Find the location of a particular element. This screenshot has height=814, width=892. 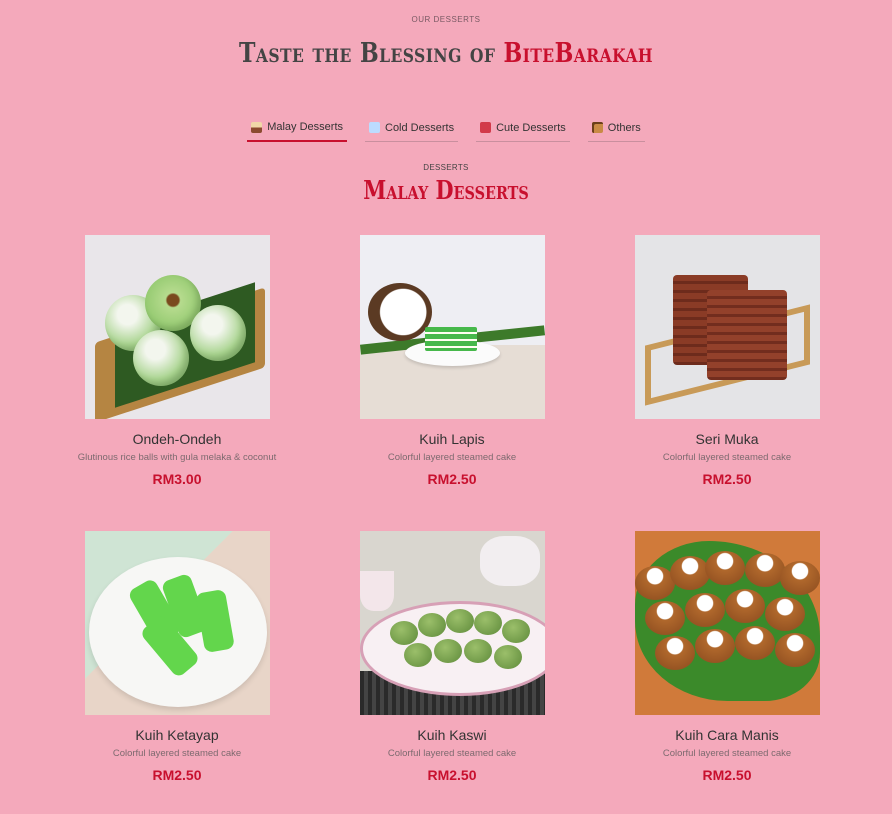

tab-malay-desserts: Malay Desserts is located at coordinates (297, 129).